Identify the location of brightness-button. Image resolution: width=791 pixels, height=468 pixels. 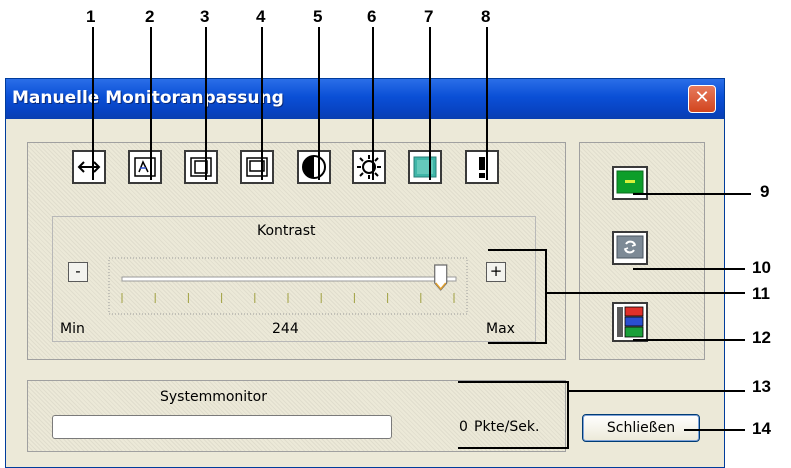
(369, 167).